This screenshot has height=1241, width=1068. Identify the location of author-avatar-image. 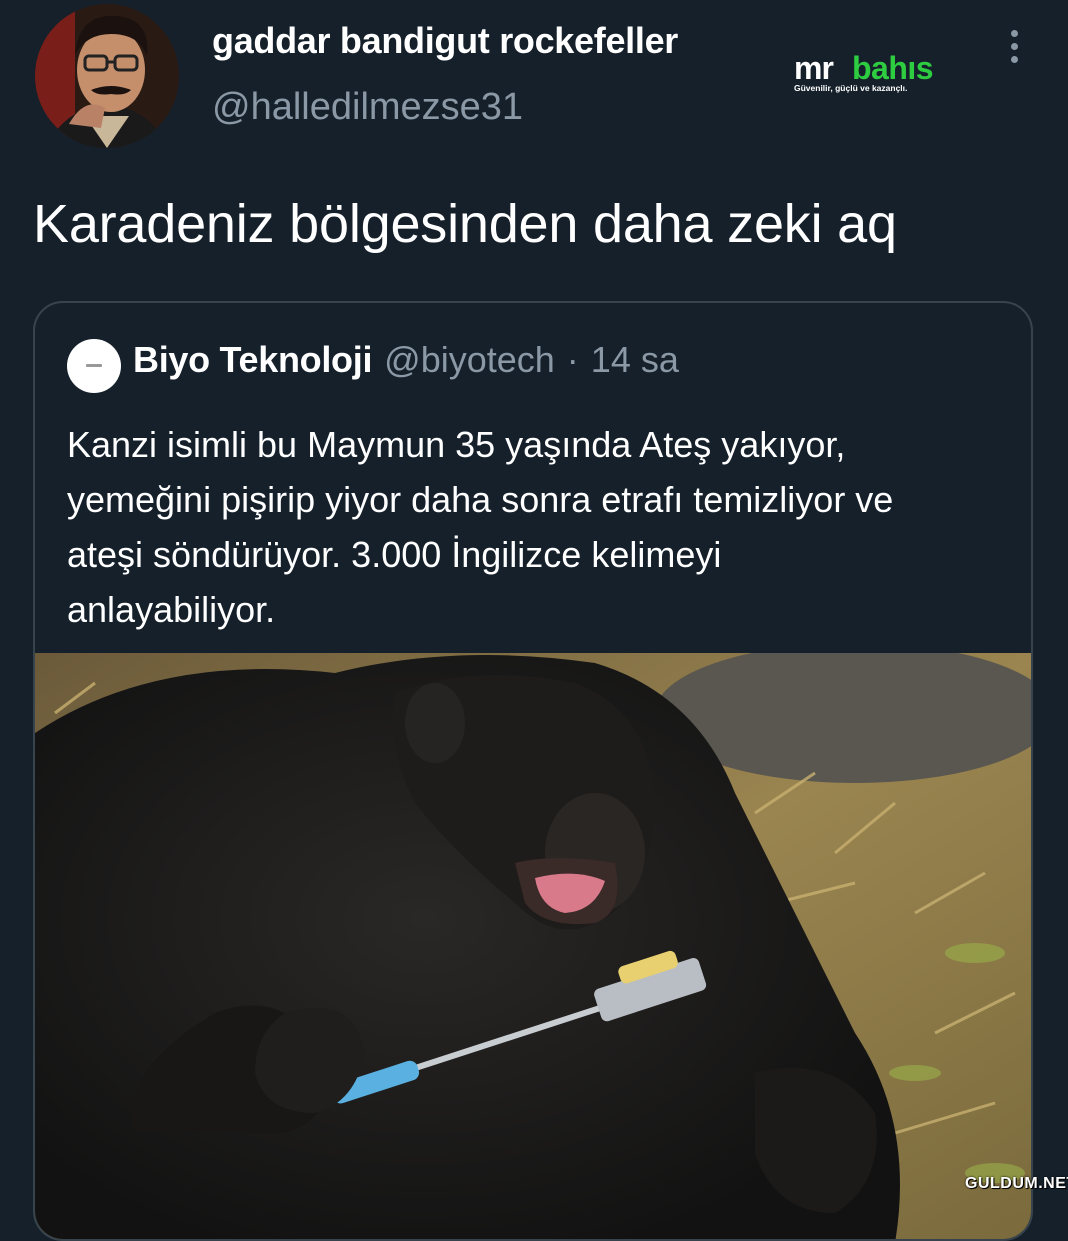
(107, 76).